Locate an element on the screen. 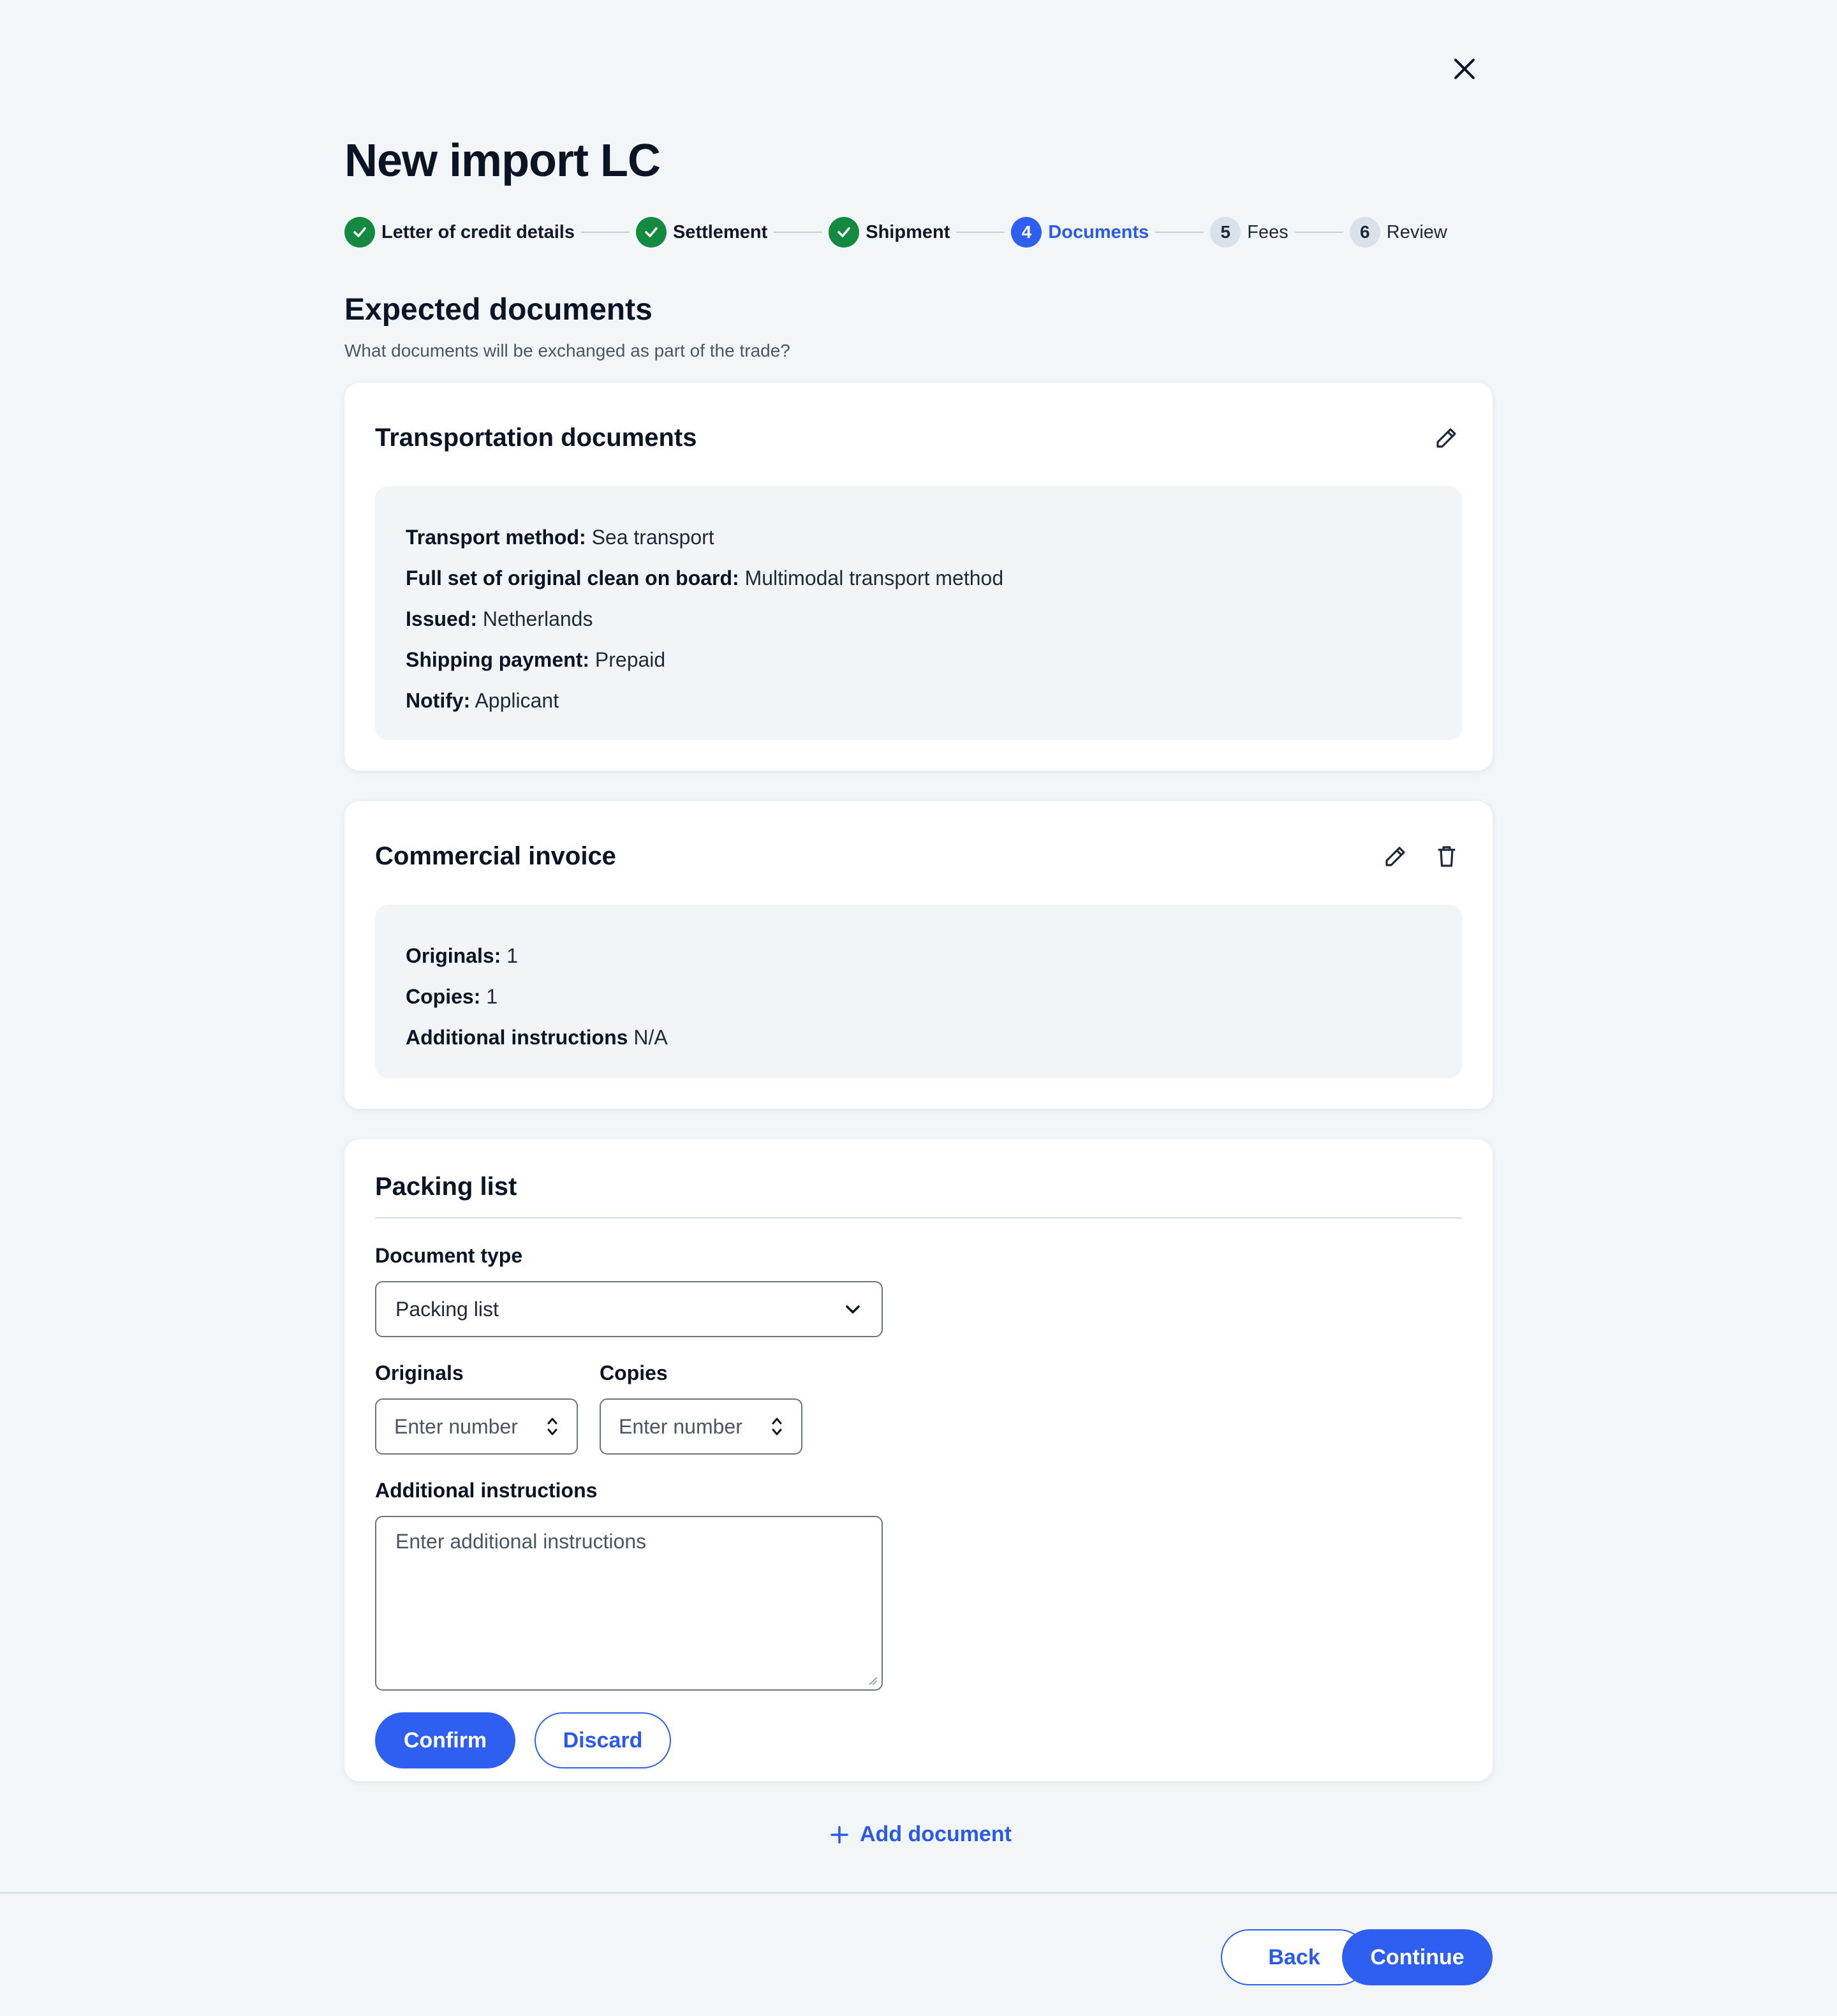 Image resolution: width=1837 pixels, height=2016 pixels. chevron-down-icon is located at coordinates (853, 1309).